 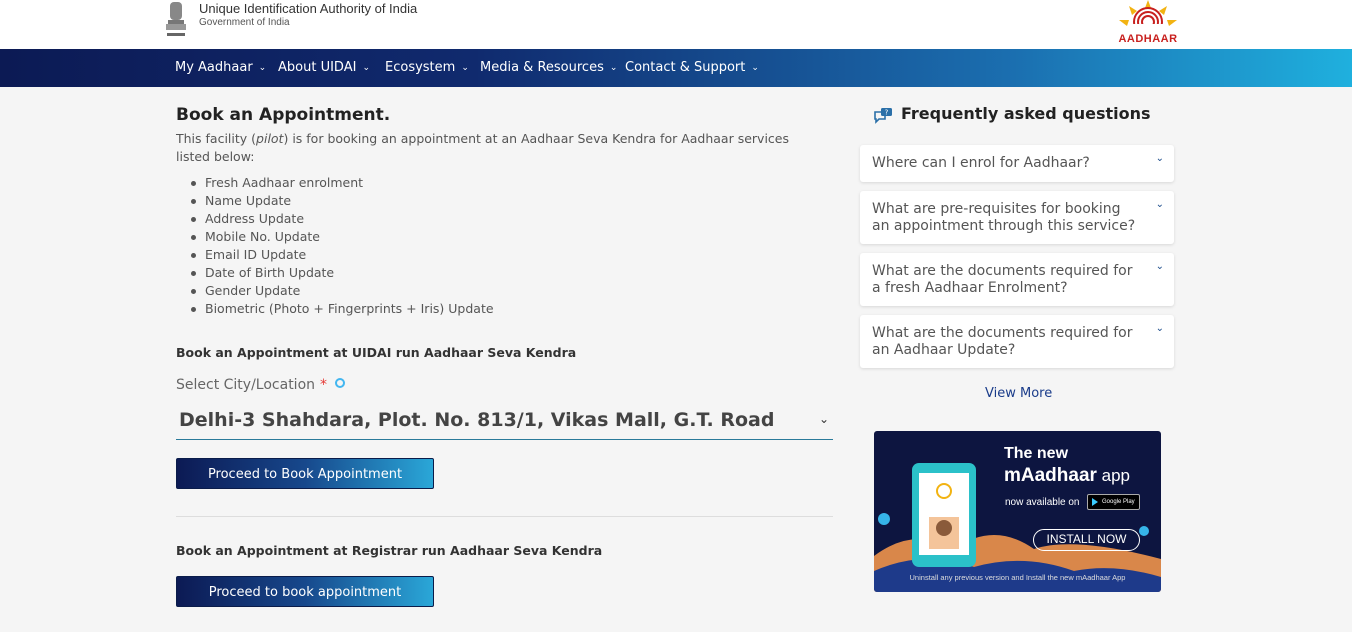 What do you see at coordinates (341, 237) in the screenshot?
I see `list-item: Mobile No. Update` at bounding box center [341, 237].